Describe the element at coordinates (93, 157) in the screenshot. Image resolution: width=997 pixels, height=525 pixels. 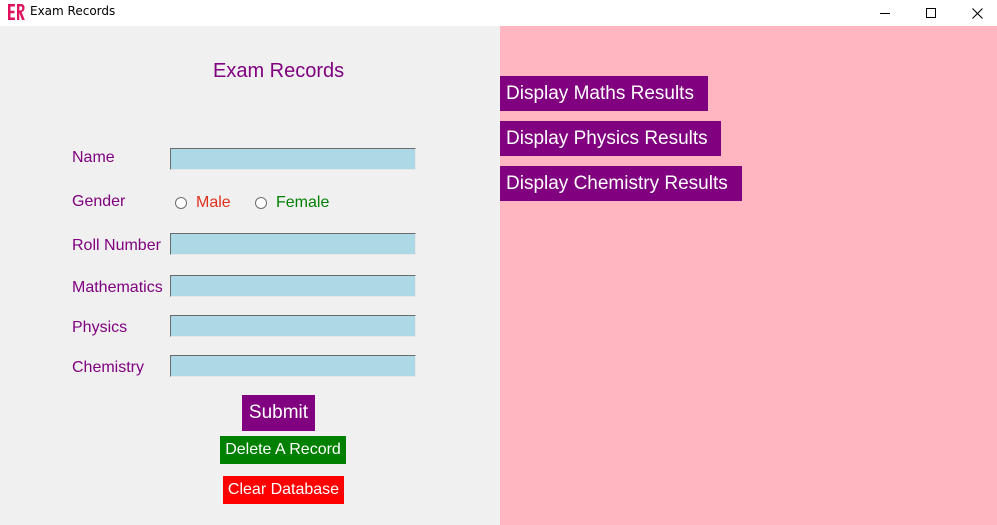
I see `name-label: Name` at that location.